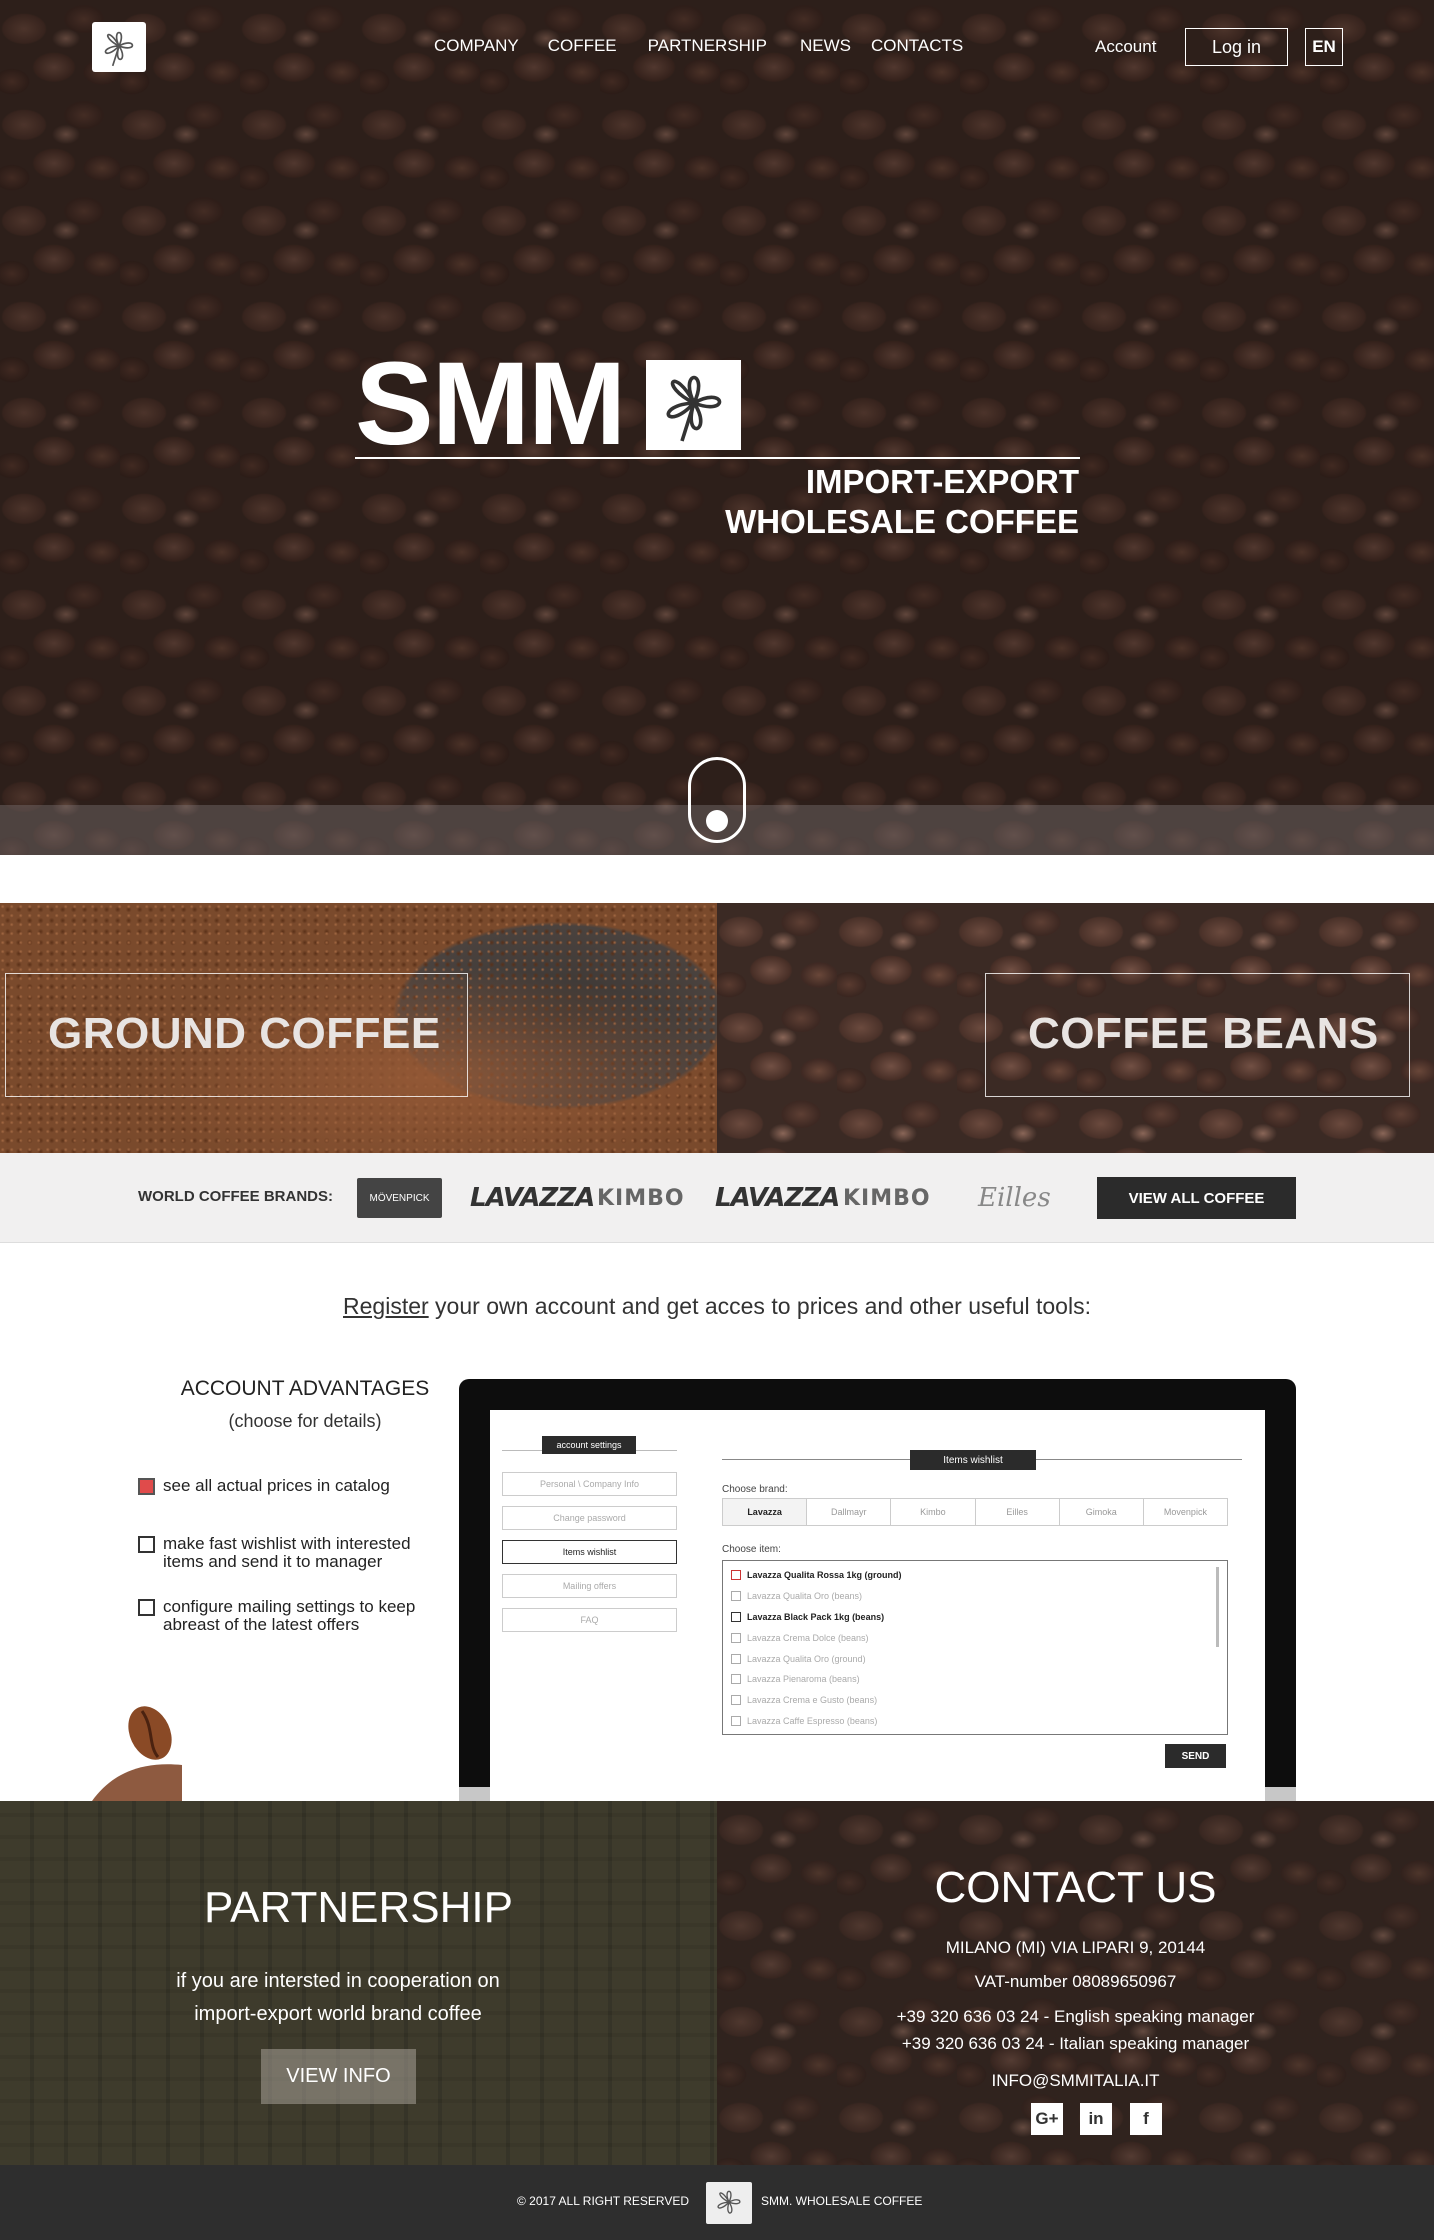  What do you see at coordinates (975, 1617) in the screenshot?
I see `list-item: Lavazza Black Pack 1kg (beans)` at bounding box center [975, 1617].